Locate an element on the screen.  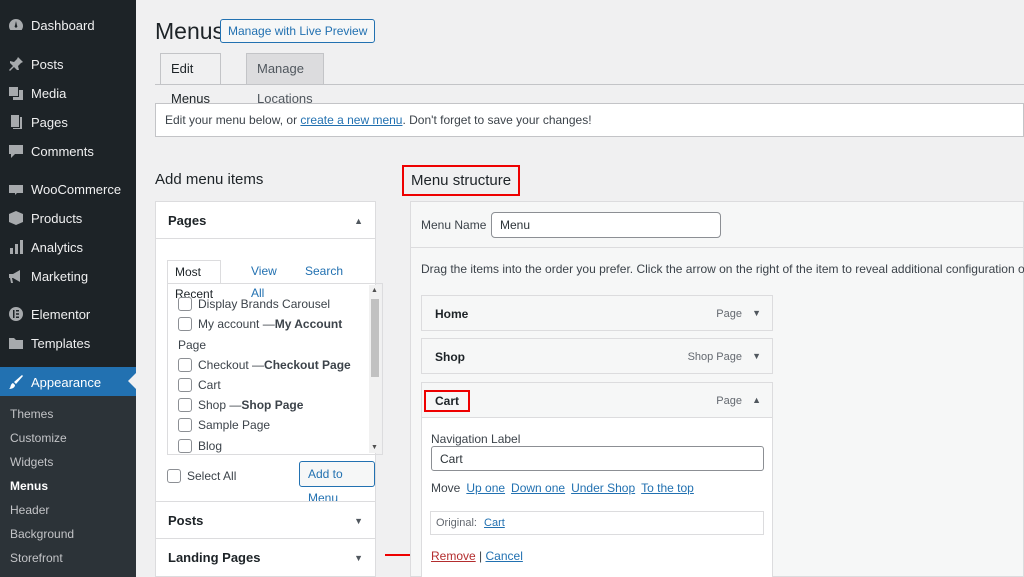
submenu-background: Background is located at coordinates (42, 534).